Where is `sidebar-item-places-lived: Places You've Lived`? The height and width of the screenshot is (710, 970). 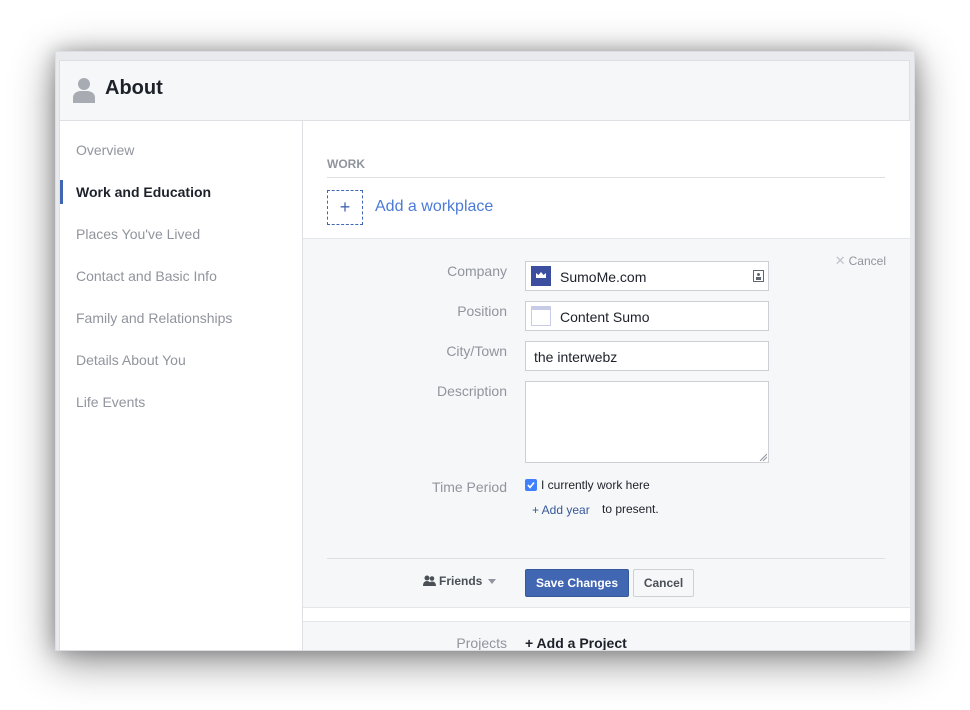 sidebar-item-places-lived: Places You've Lived is located at coordinates (138, 234).